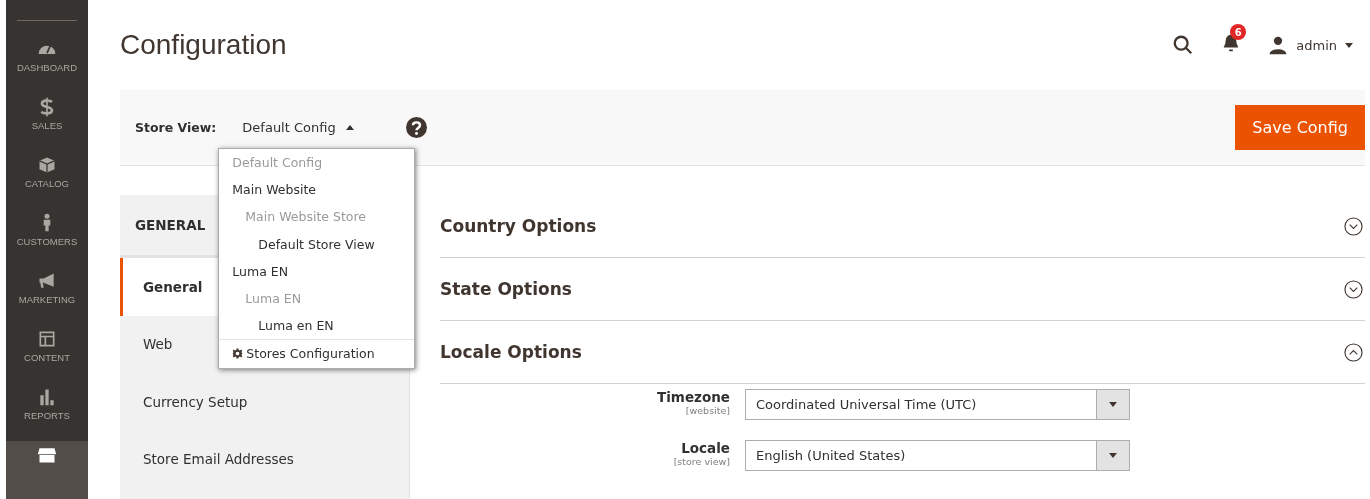  Describe the element at coordinates (707, 410) in the screenshot. I see `scope-hint: [website]` at that location.